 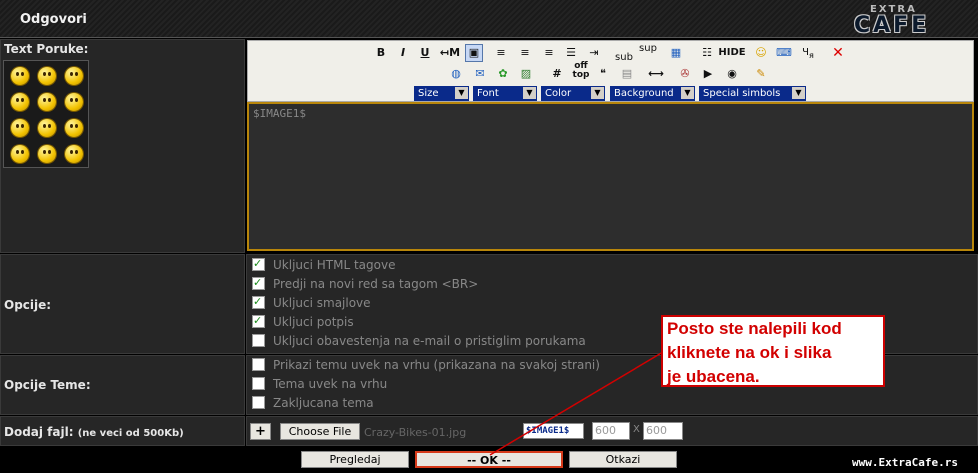 I want to click on ok-button: -- OK --, so click(x=489, y=459).